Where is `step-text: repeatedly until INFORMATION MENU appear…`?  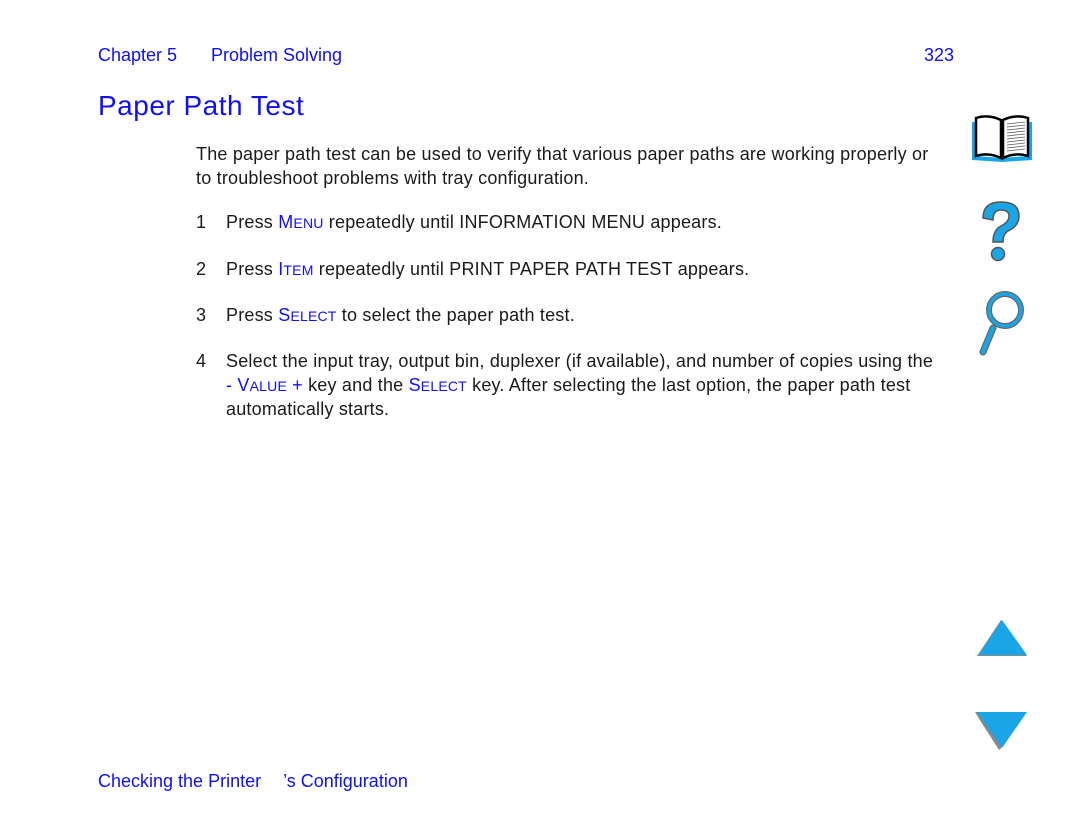
step-text: repeatedly until INFORMATION MENU appear… is located at coordinates (522, 222).